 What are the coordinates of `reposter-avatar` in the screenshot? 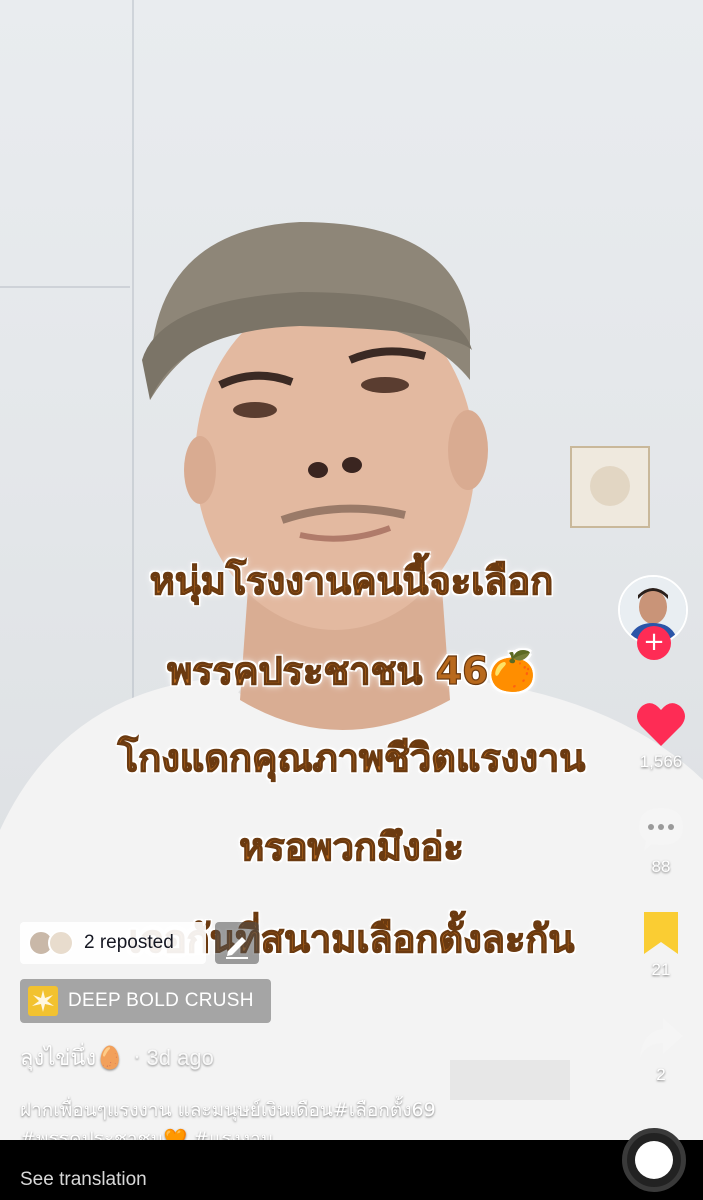 It's located at (61, 943).